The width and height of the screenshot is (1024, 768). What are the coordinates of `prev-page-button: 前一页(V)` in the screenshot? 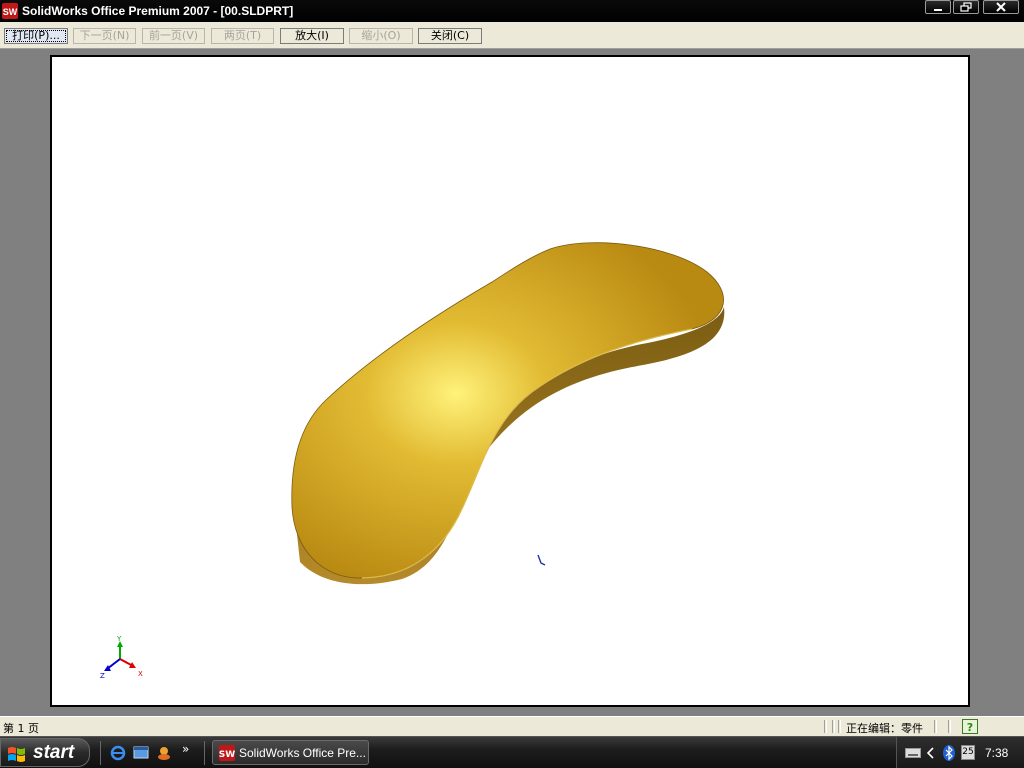 It's located at (173, 36).